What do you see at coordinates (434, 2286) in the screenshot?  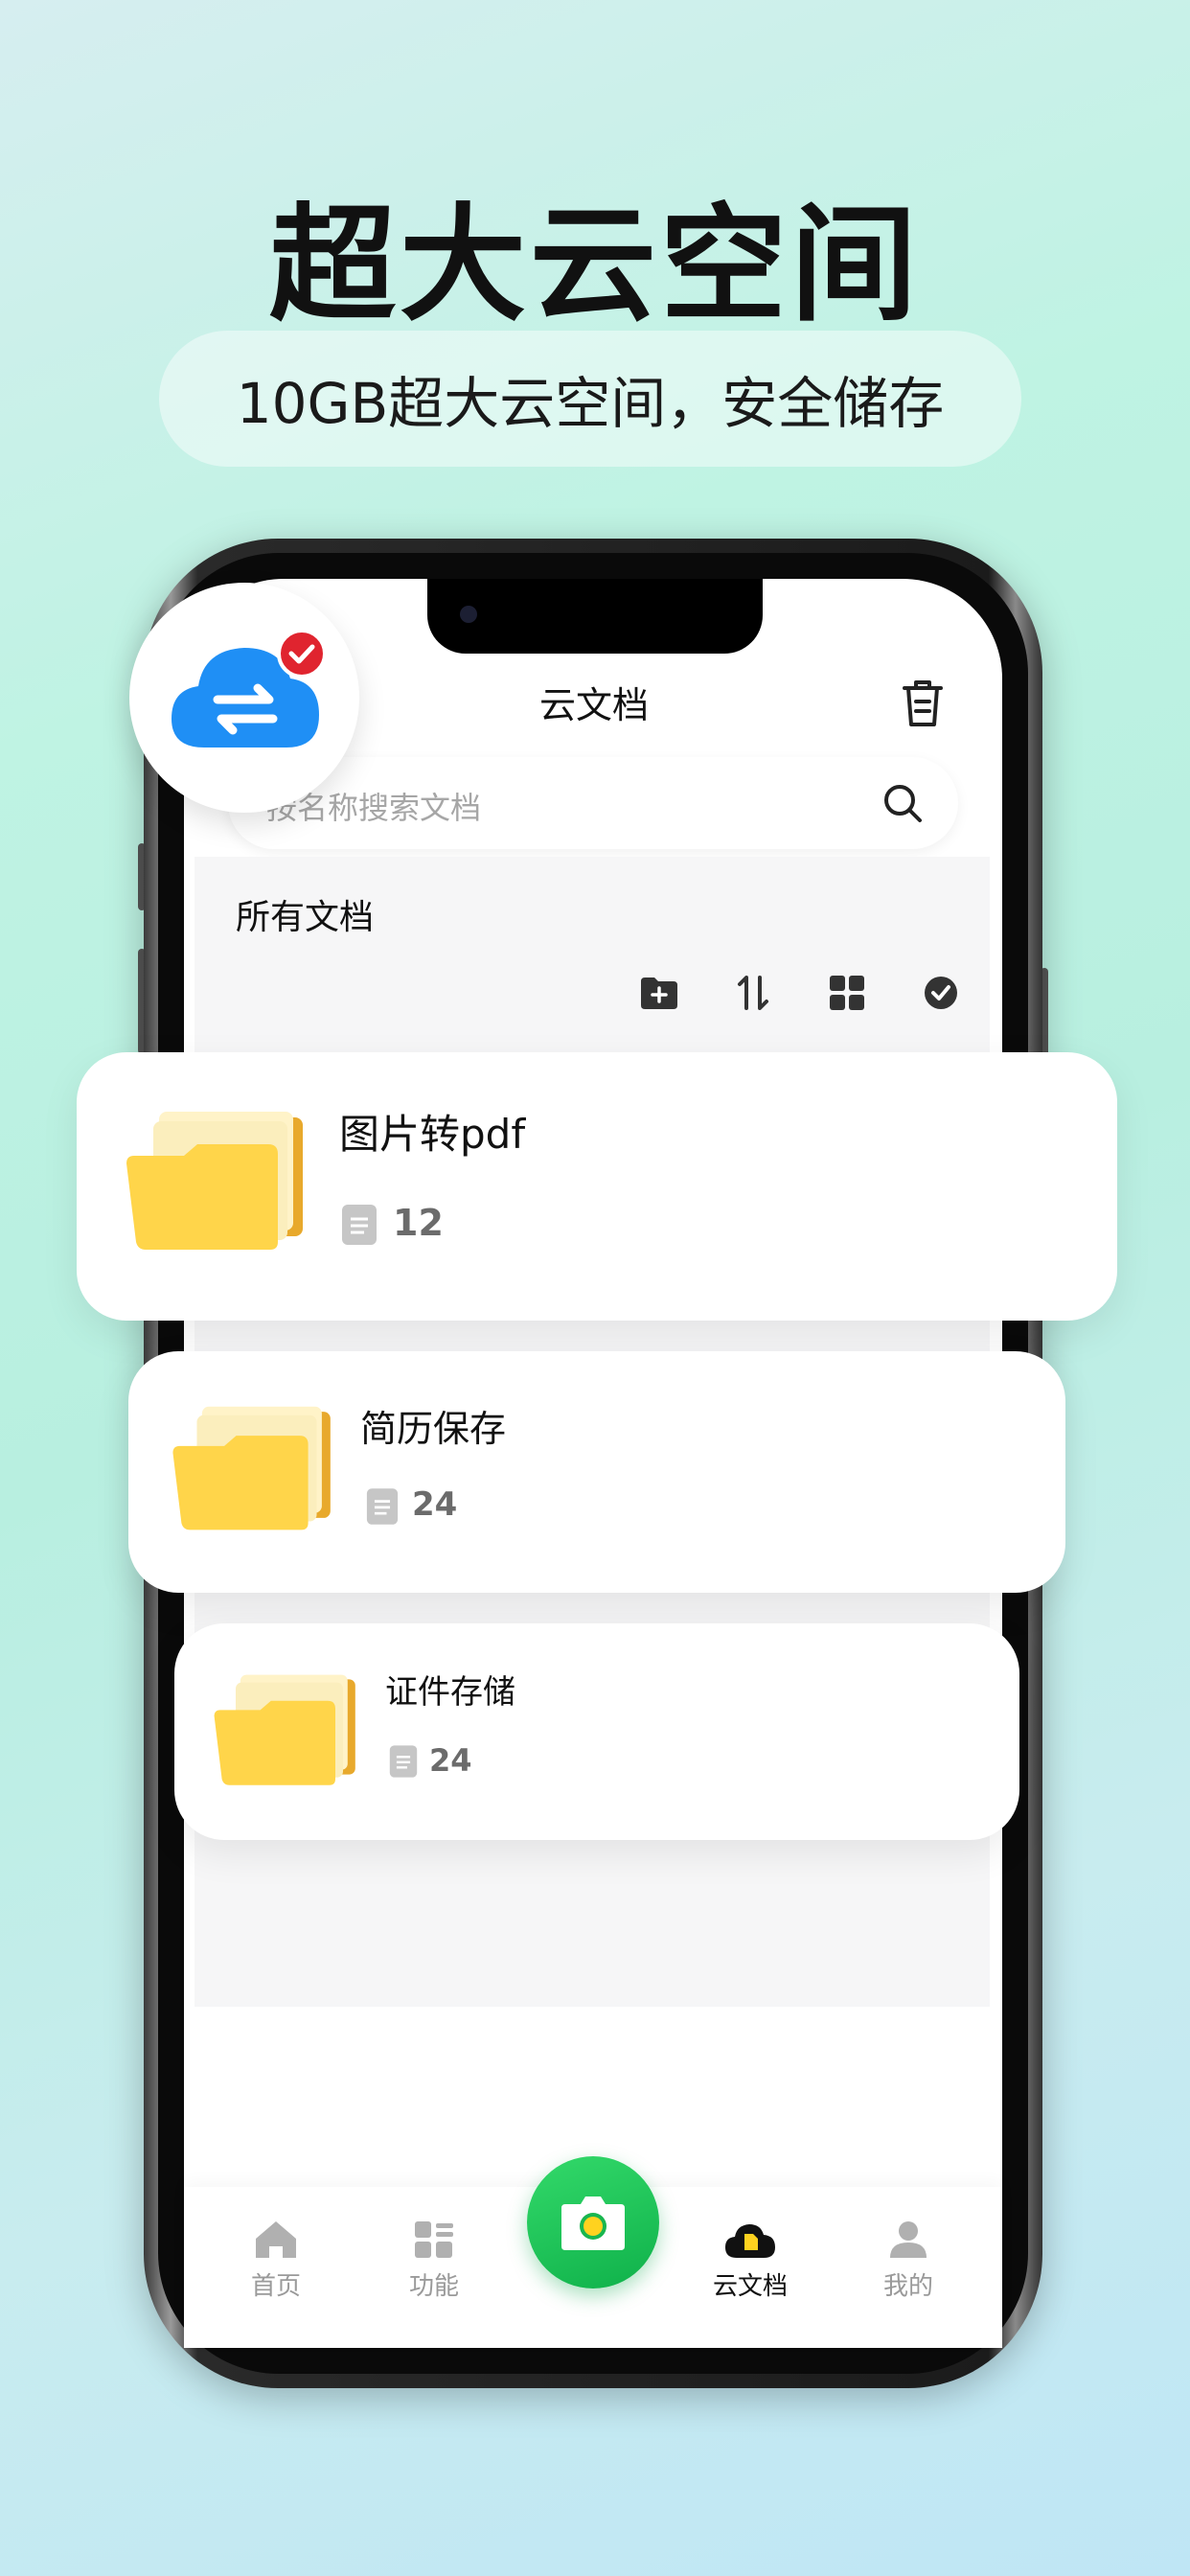 I see `nav-features-label: 功能` at bounding box center [434, 2286].